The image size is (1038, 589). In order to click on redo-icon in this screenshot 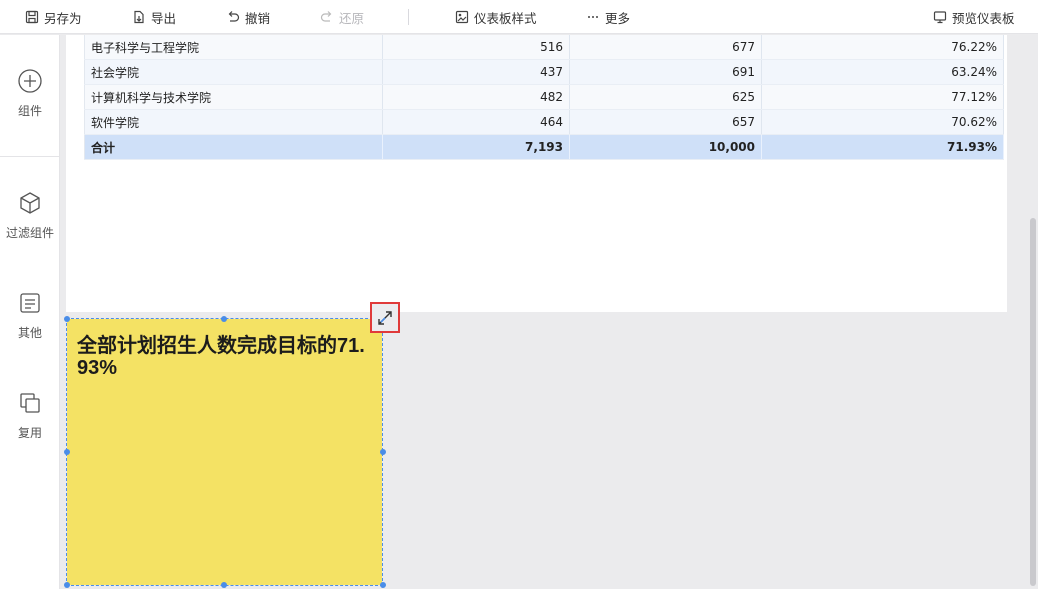, I will do `click(326, 16)`.